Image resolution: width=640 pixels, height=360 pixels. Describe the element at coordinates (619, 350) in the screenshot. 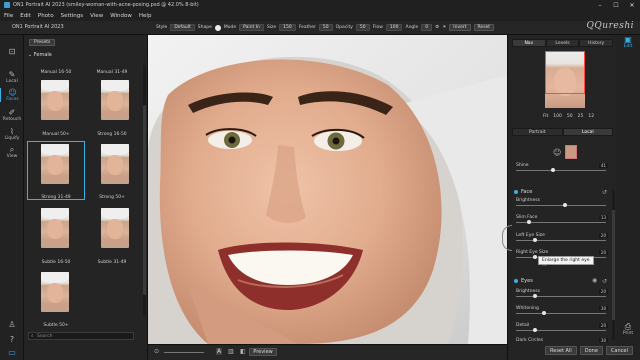

I see `cancel-button: Cancel` at that location.